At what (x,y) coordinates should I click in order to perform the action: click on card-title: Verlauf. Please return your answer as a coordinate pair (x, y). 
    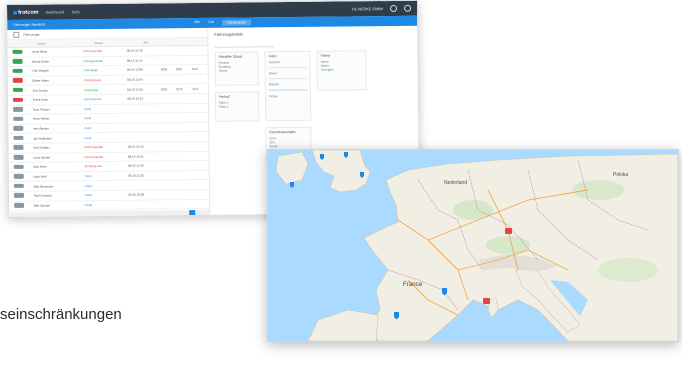
    Looking at the image, I should click on (224, 96).